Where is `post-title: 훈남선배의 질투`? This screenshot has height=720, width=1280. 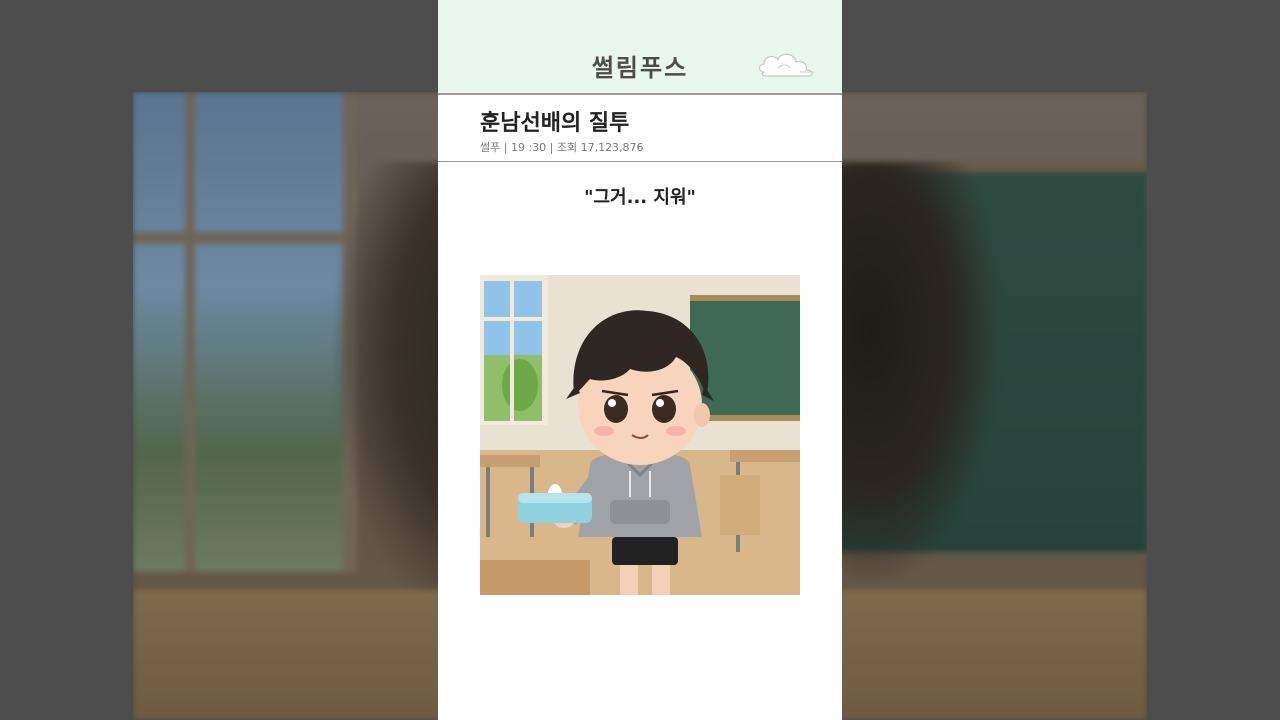
post-title: 훈남선배의 질투 is located at coordinates (555, 123).